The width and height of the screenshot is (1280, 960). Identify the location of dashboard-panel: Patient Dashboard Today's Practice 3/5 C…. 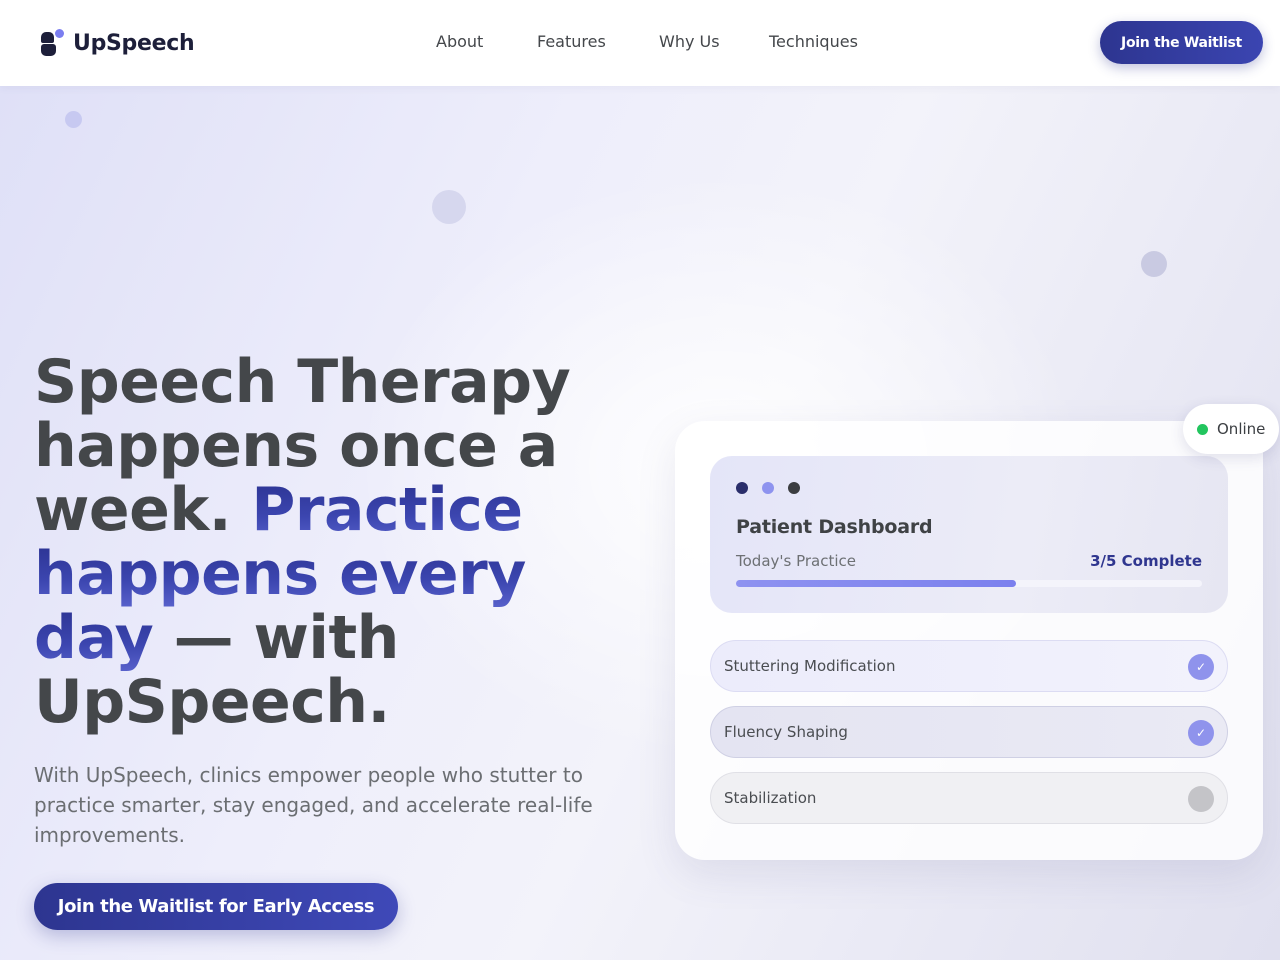
(969, 534).